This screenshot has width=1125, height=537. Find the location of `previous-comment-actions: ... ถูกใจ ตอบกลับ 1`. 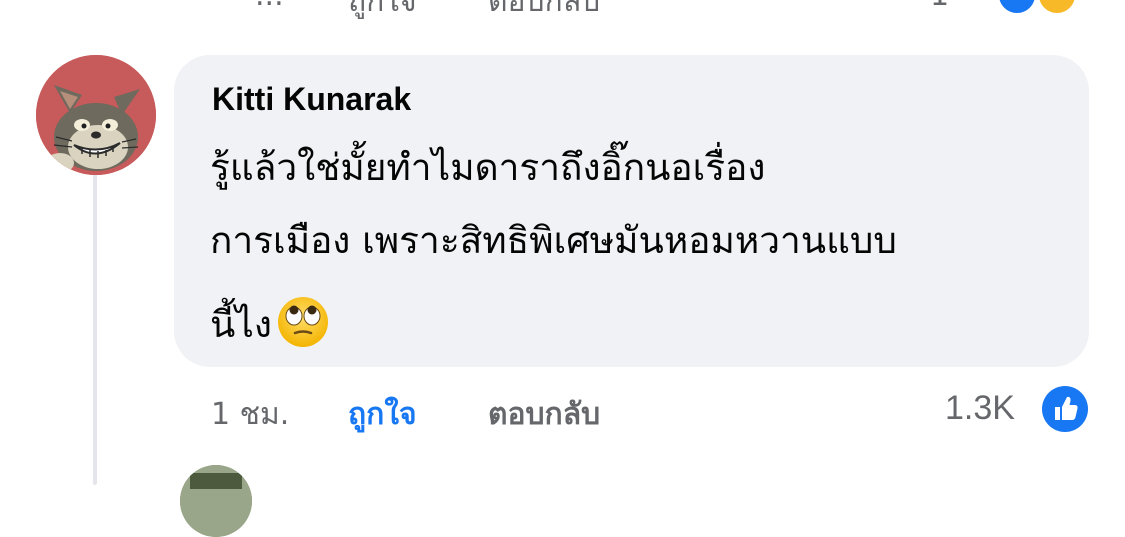

previous-comment-actions: ... ถูกใจ ตอบกลับ 1 is located at coordinates (562, 9).